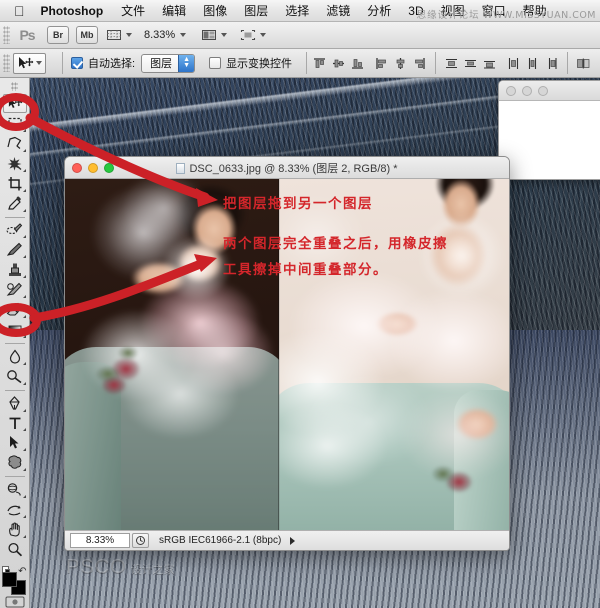 The image size is (600, 608). Describe the element at coordinates (489, 63) in the screenshot. I see `distribute-bottom-edges-icon` at that location.